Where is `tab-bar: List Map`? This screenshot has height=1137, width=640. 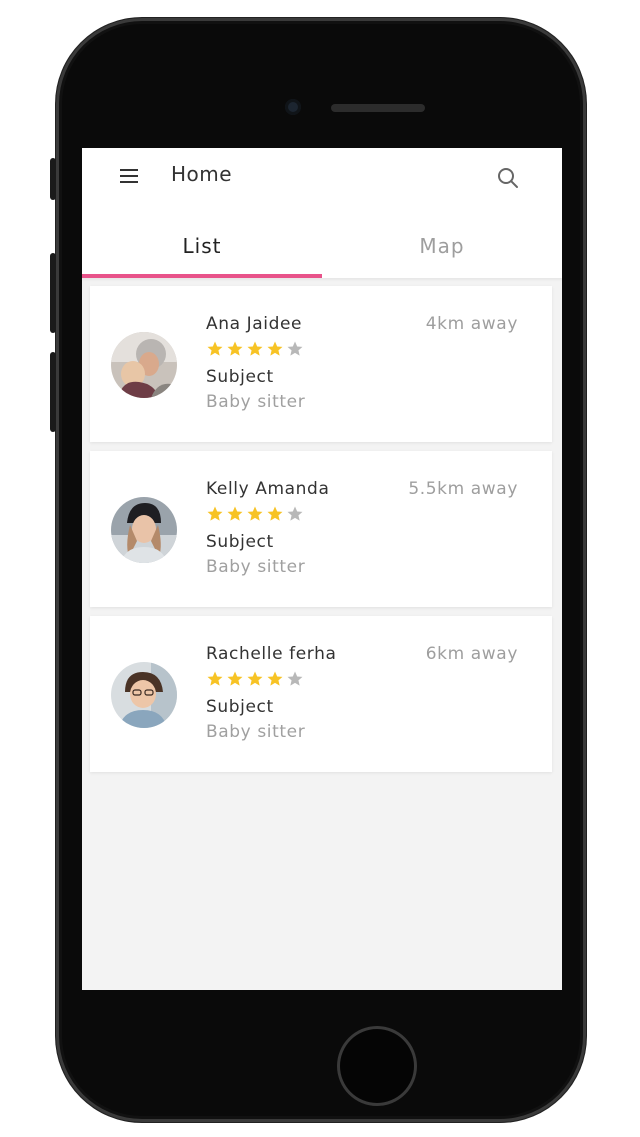
tab-bar: List Map is located at coordinates (322, 243).